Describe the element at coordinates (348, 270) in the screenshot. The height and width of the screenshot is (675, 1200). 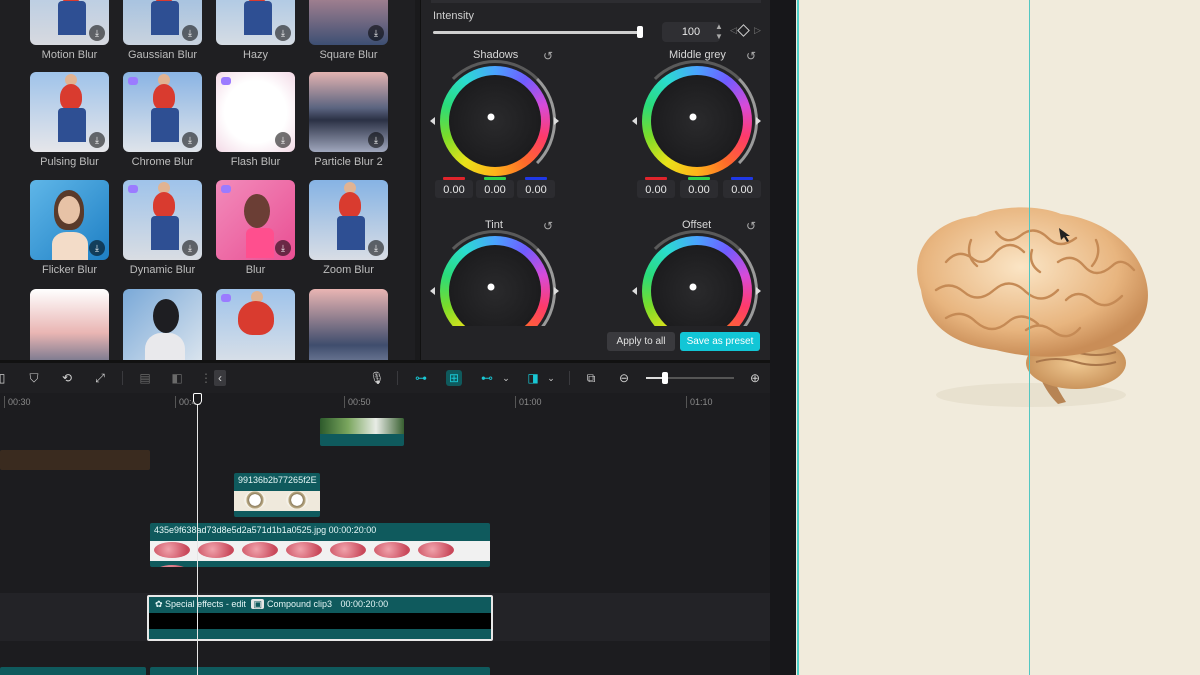
I see `effect-label: Zoom Blur` at that location.